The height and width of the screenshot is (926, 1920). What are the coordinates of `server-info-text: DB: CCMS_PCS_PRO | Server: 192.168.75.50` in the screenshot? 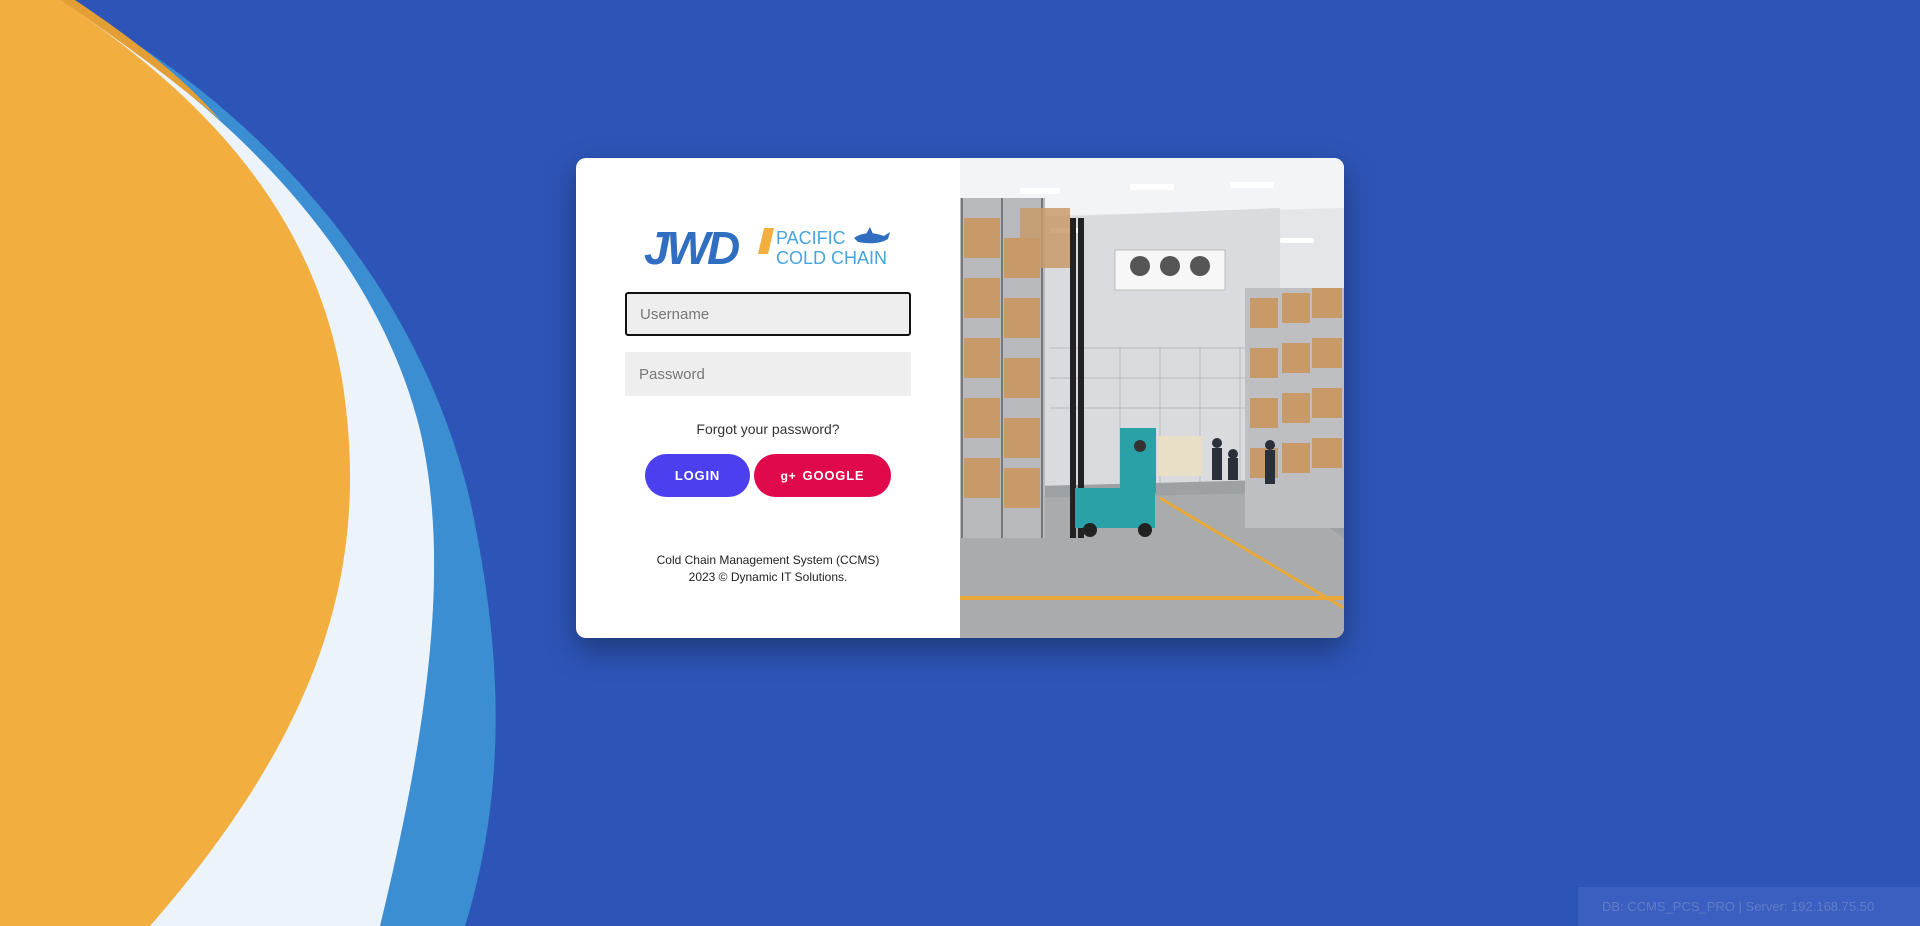 It's located at (1738, 906).